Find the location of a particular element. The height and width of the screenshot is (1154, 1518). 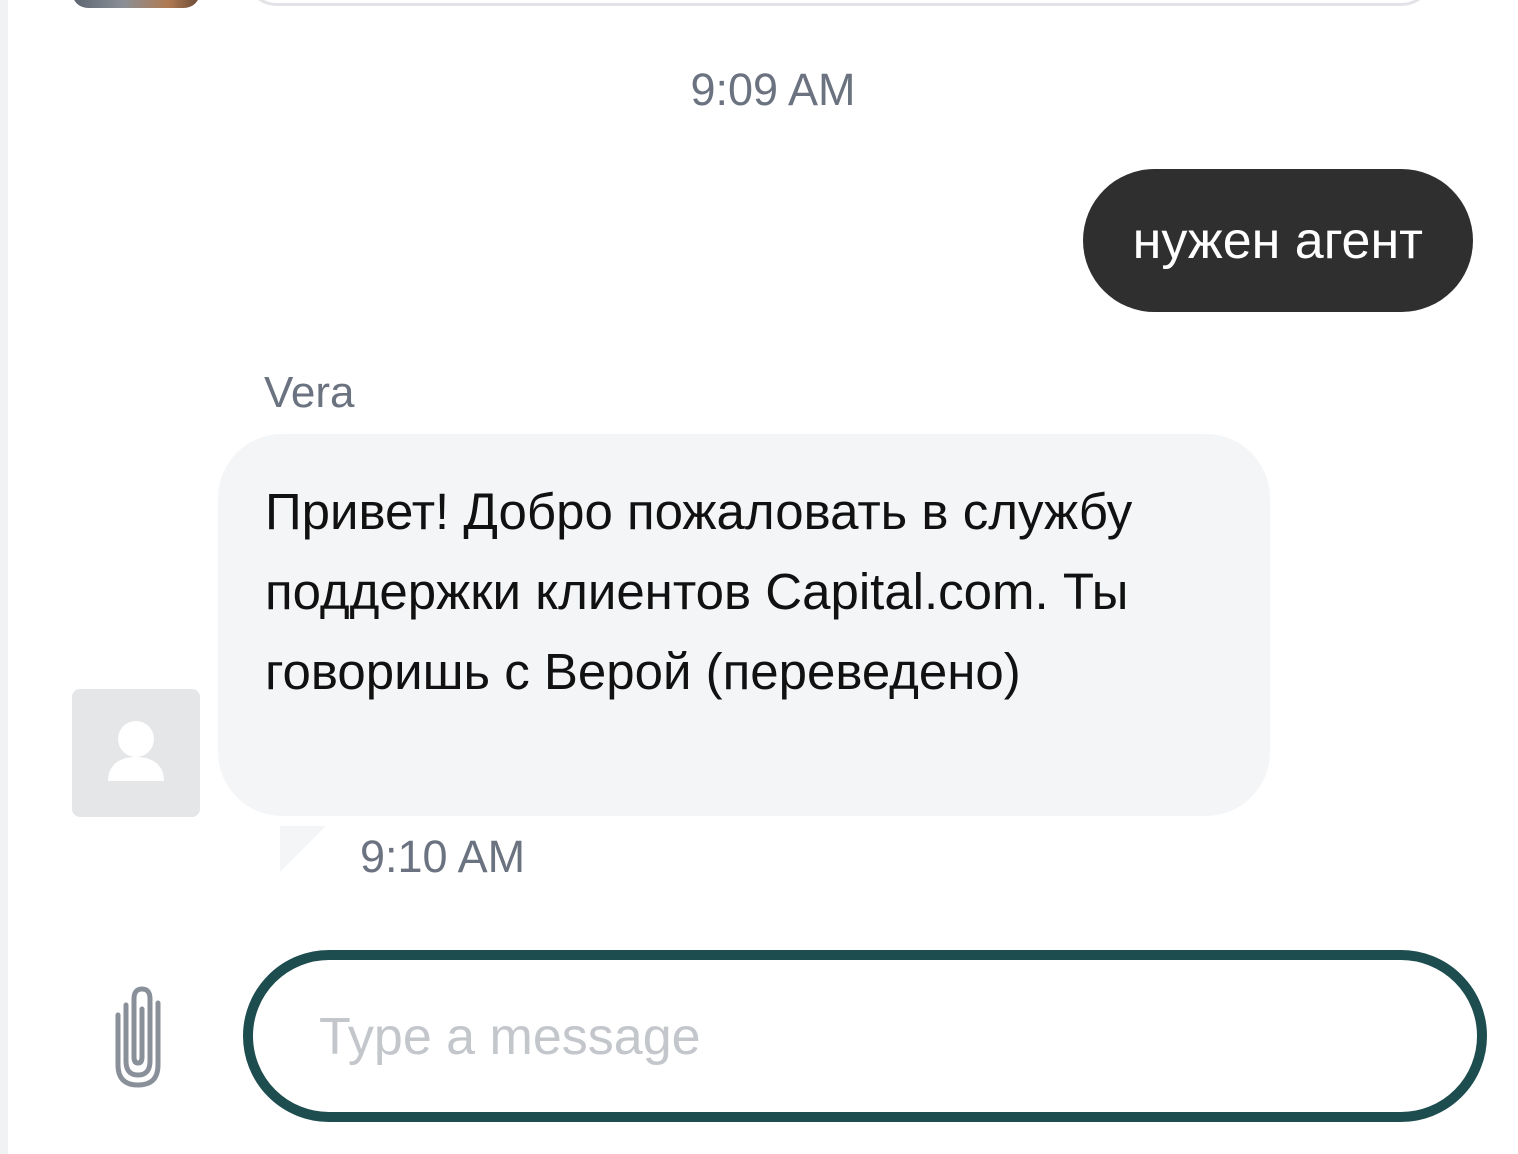

message-input-container is located at coordinates (865, 1036).